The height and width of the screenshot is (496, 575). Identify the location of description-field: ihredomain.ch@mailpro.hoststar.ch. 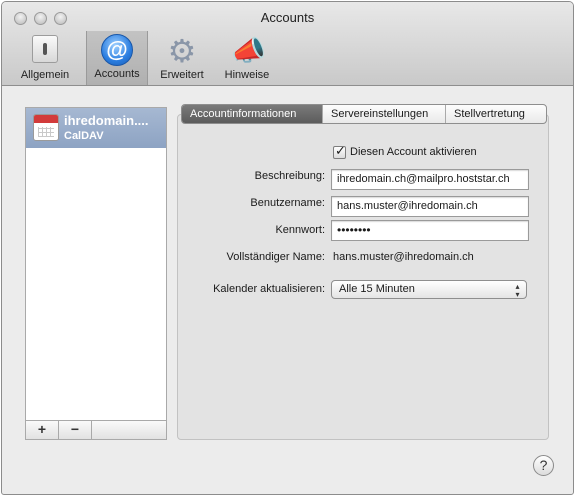
(430, 179).